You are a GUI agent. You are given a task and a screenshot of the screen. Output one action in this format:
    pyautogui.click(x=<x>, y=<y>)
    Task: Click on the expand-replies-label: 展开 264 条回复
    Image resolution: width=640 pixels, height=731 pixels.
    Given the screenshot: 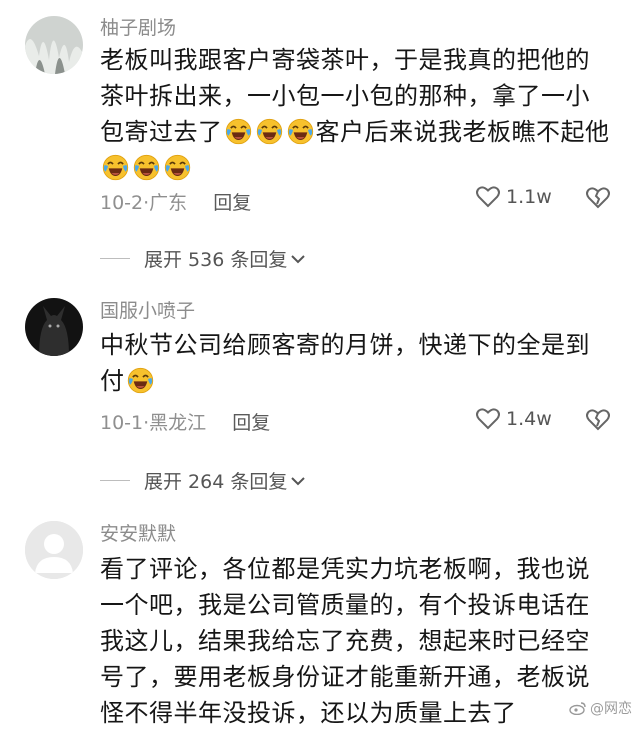 What is the action you would take?
    pyautogui.click(x=216, y=482)
    